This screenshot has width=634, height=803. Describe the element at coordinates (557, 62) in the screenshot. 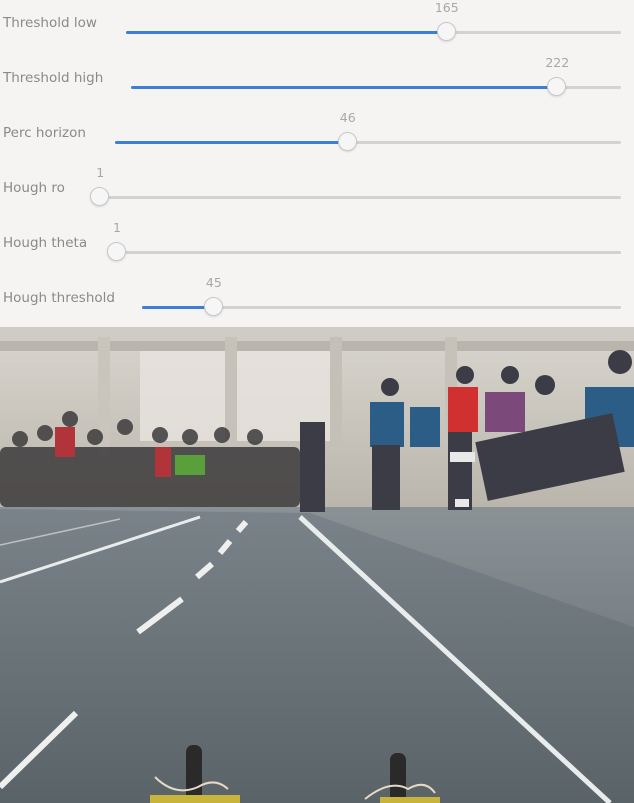

I see `slider-value: 222` at that location.